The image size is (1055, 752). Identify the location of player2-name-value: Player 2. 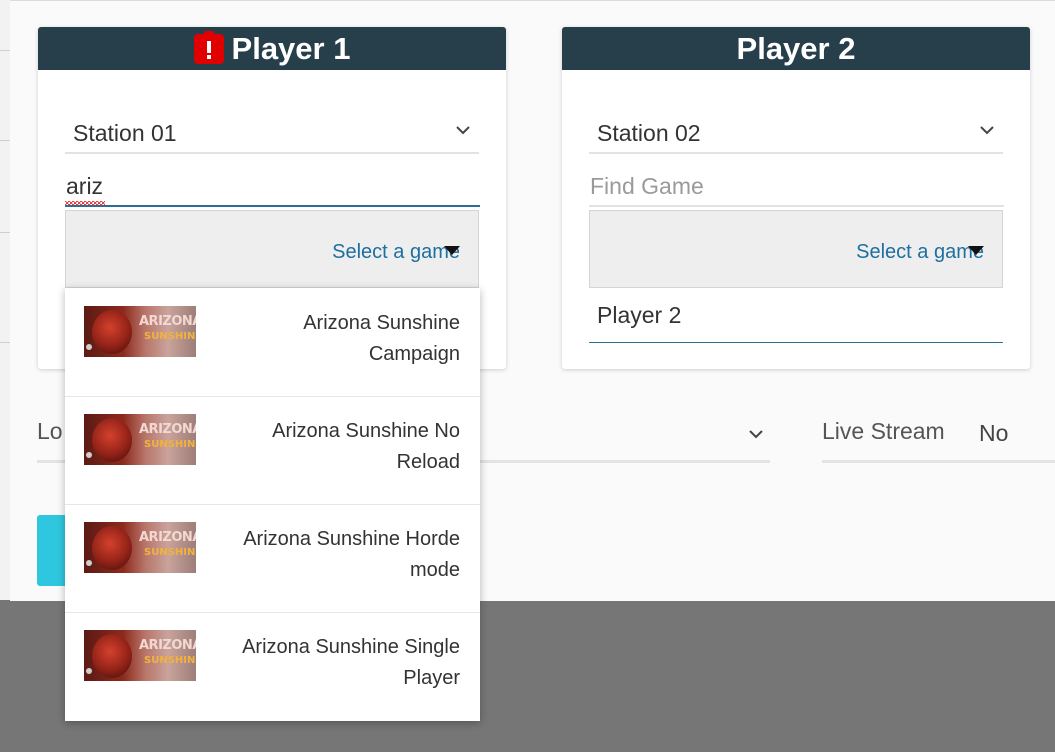
(639, 315).